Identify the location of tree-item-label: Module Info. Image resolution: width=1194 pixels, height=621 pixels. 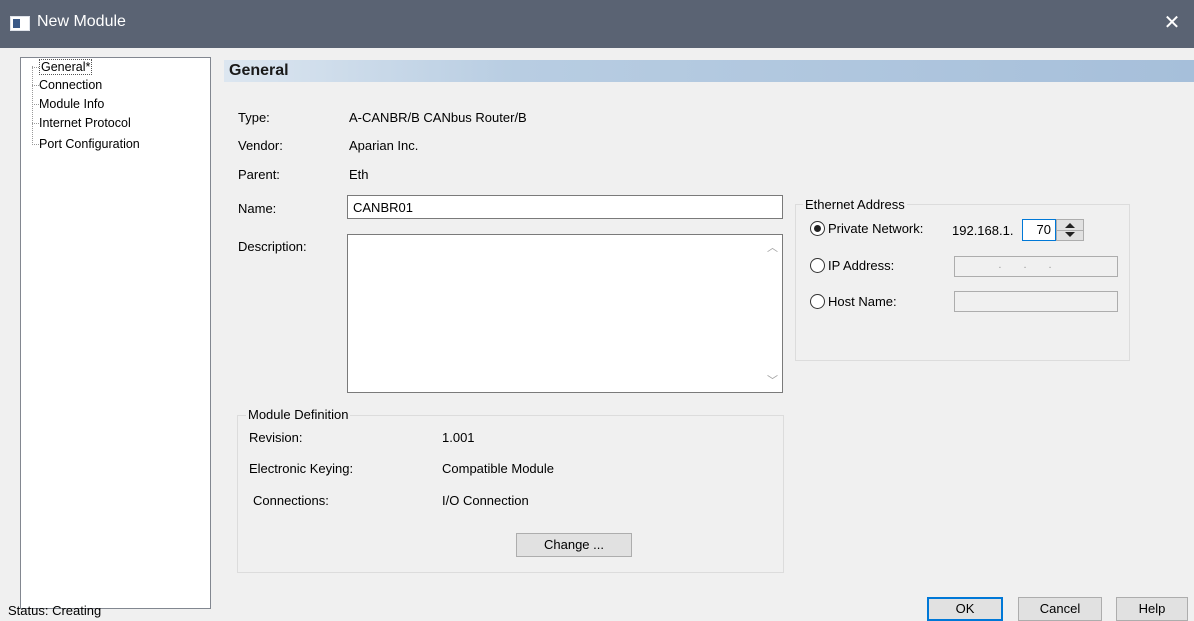
(72, 104).